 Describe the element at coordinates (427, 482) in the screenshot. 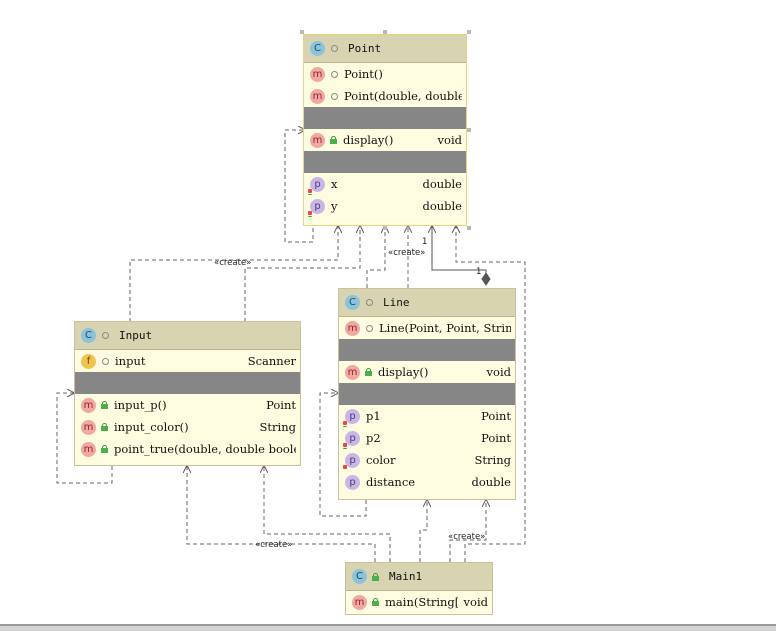

I see `member-row: p distance double` at that location.